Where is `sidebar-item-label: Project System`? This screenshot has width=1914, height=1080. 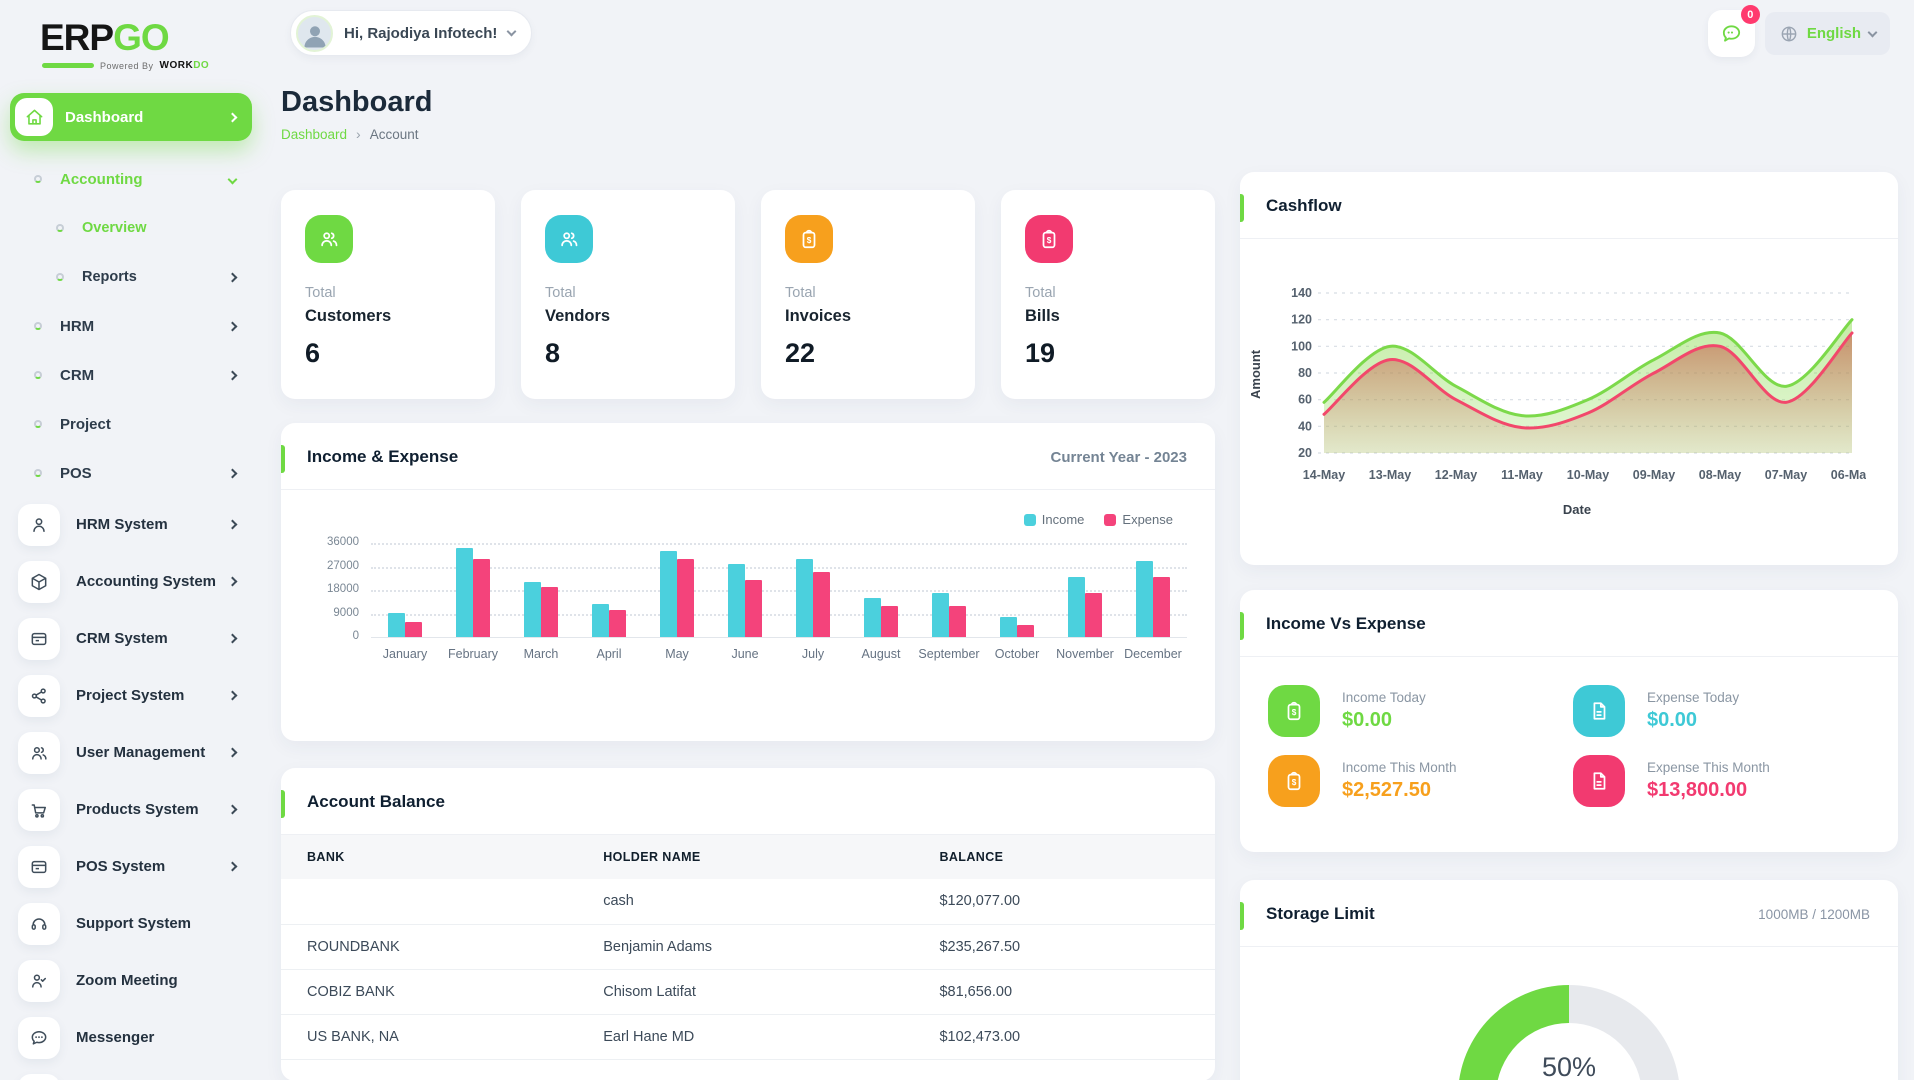
sidebar-item-label: Project System is located at coordinates (130, 695).